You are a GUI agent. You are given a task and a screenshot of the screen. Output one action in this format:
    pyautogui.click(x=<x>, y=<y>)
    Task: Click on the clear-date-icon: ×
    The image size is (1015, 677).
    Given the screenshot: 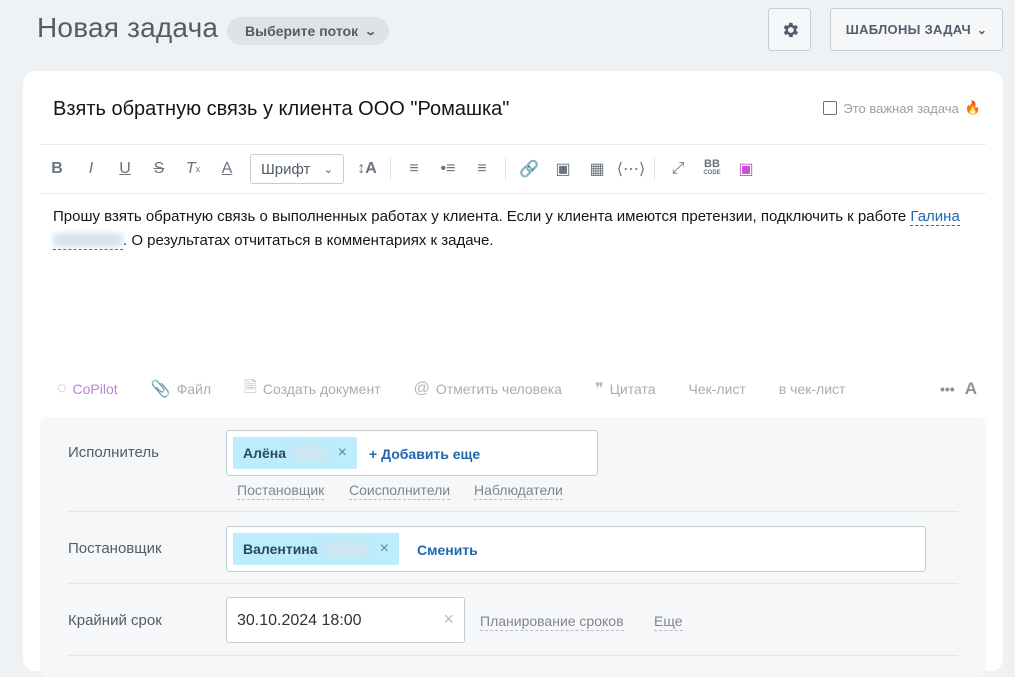 What is the action you would take?
    pyautogui.click(x=448, y=619)
    